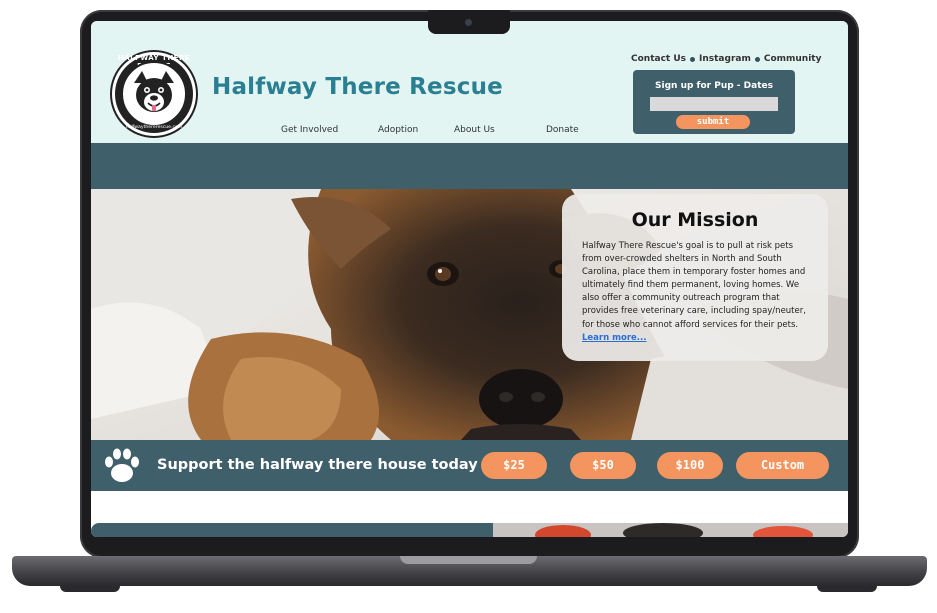 The height and width of the screenshot is (613, 937). I want to click on signup-title: Sign up for Pup - Dates, so click(714, 86).